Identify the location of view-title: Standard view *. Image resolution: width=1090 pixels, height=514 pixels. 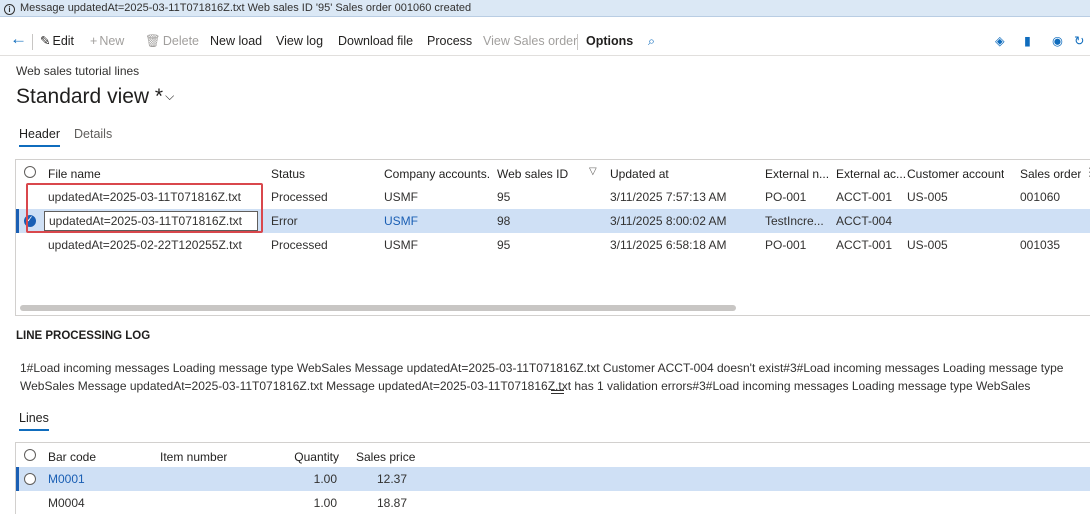
(90, 96).